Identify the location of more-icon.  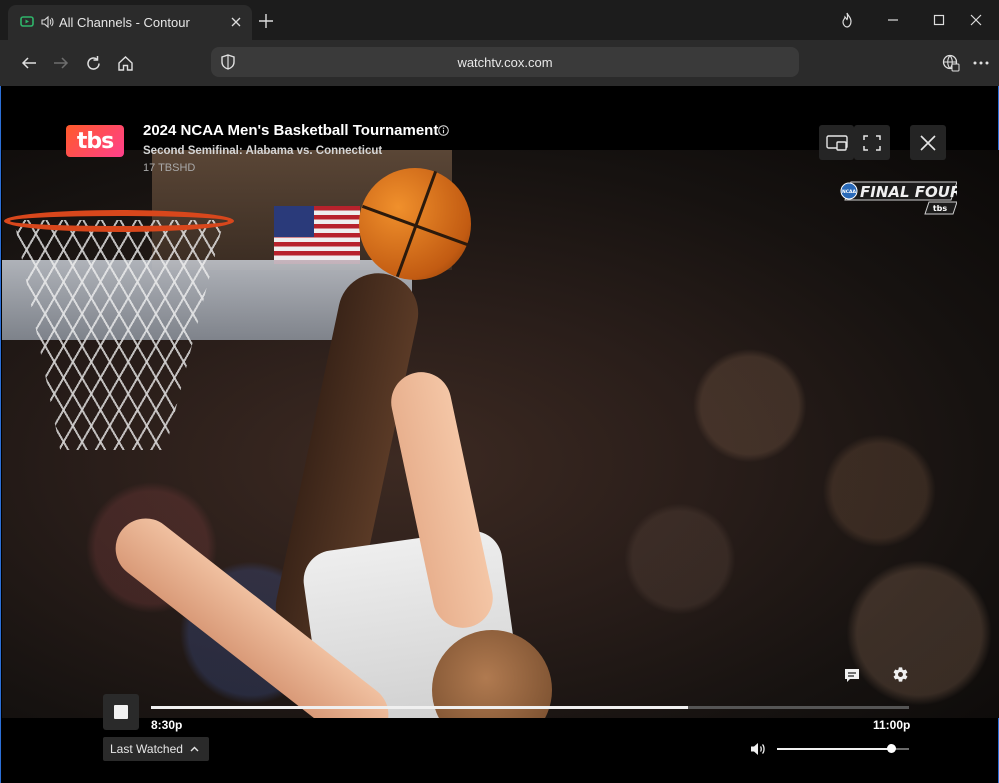
(981, 63).